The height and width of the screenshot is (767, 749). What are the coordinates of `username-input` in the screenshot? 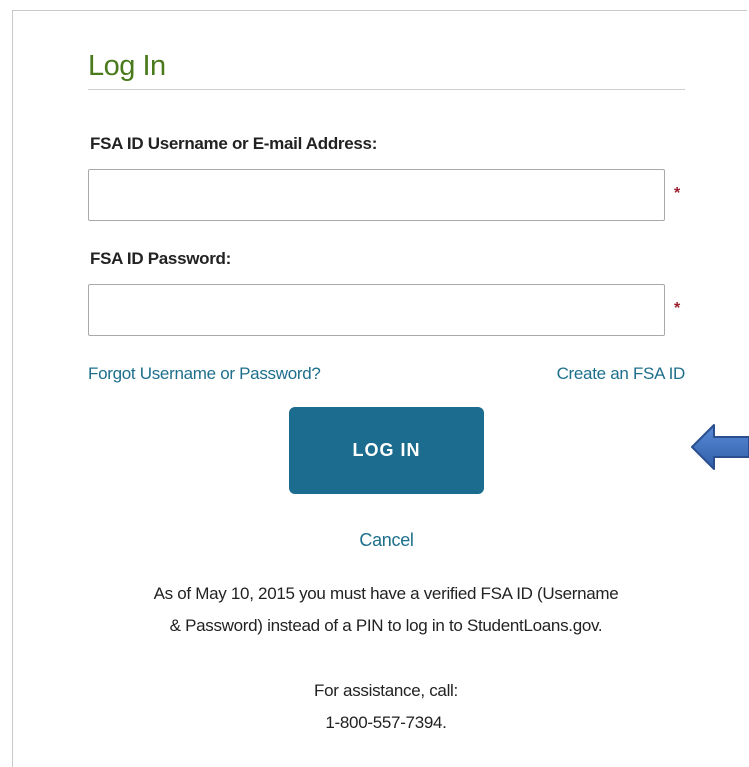 It's located at (376, 195).